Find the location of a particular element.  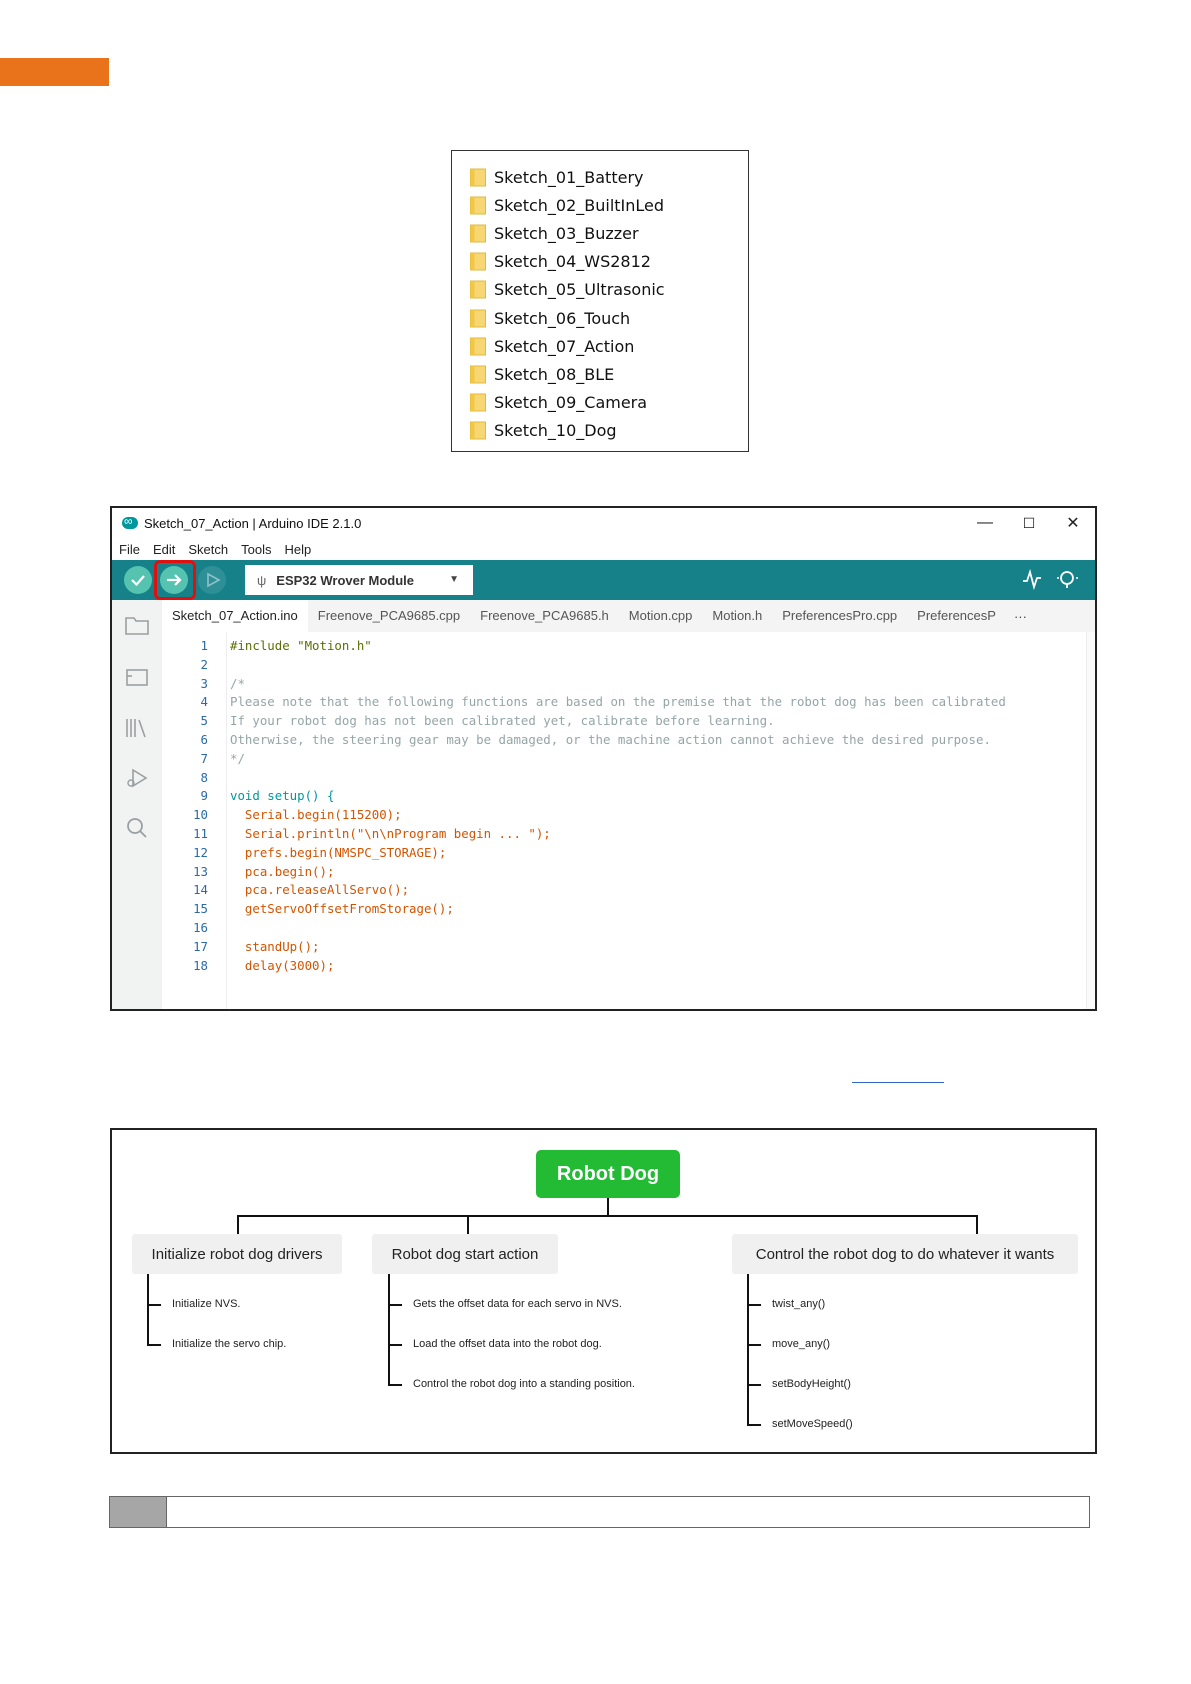

tab-sketch-07-action-ino: Sketch_07_Action.ino is located at coordinates (235, 616).